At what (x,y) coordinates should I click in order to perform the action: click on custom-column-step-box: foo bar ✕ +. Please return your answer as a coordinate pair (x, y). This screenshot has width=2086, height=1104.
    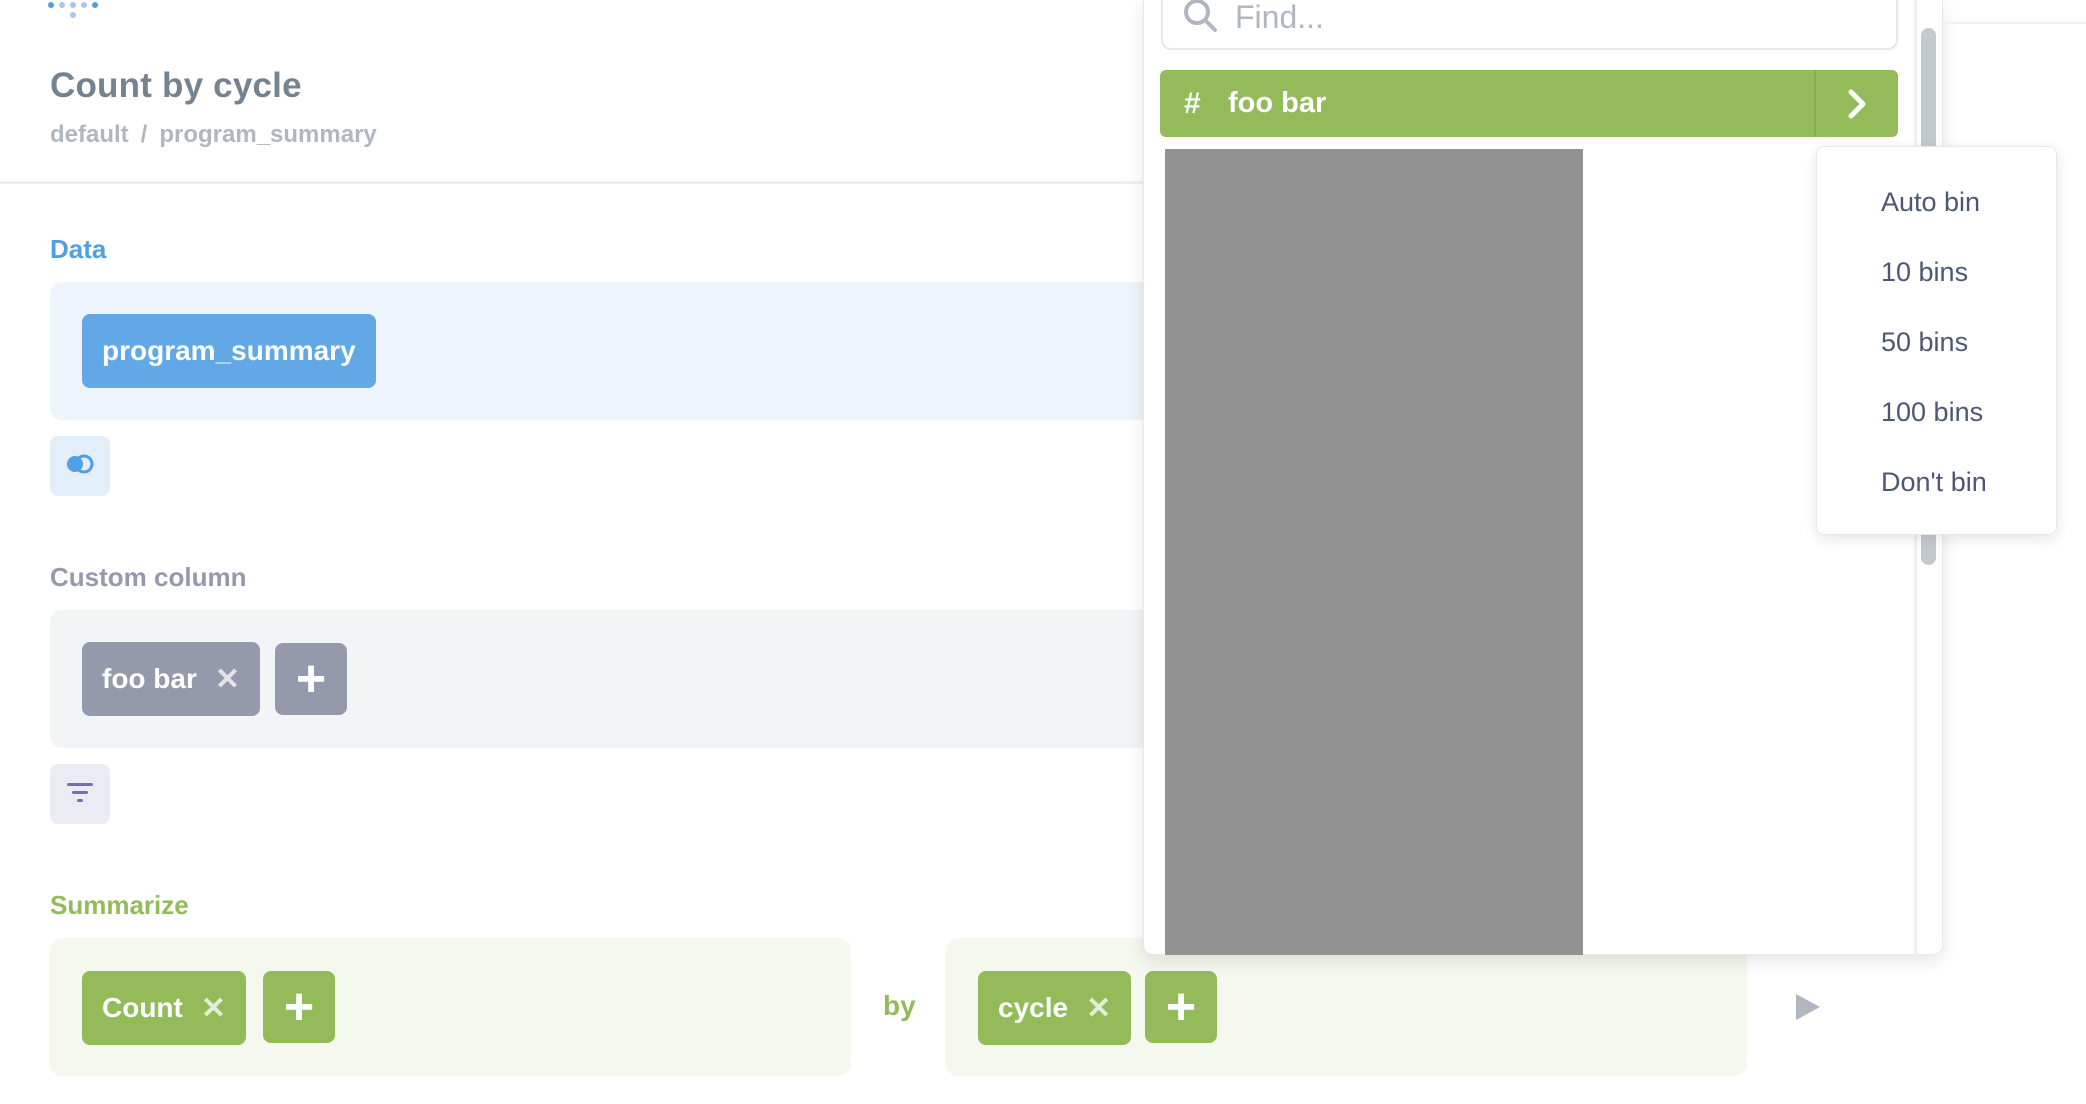
    Looking at the image, I should click on (610, 679).